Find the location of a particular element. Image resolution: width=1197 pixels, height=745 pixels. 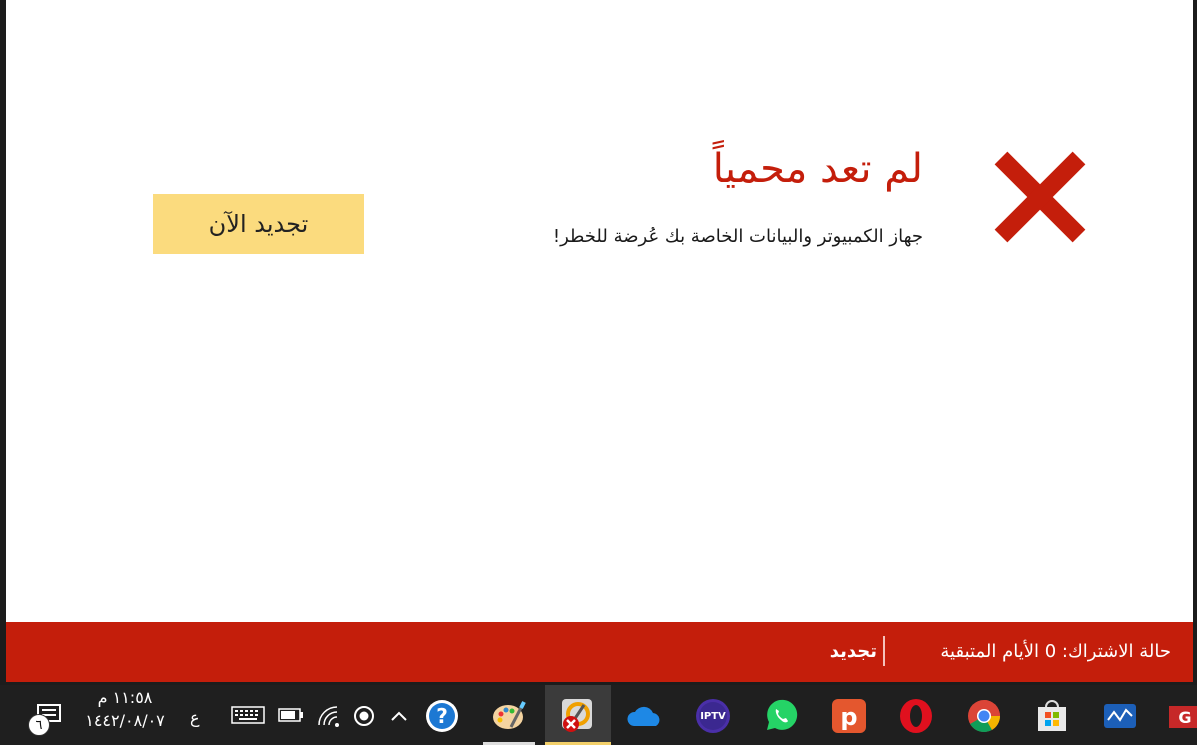

svg-text: IPTV is located at coordinates (713, 716).